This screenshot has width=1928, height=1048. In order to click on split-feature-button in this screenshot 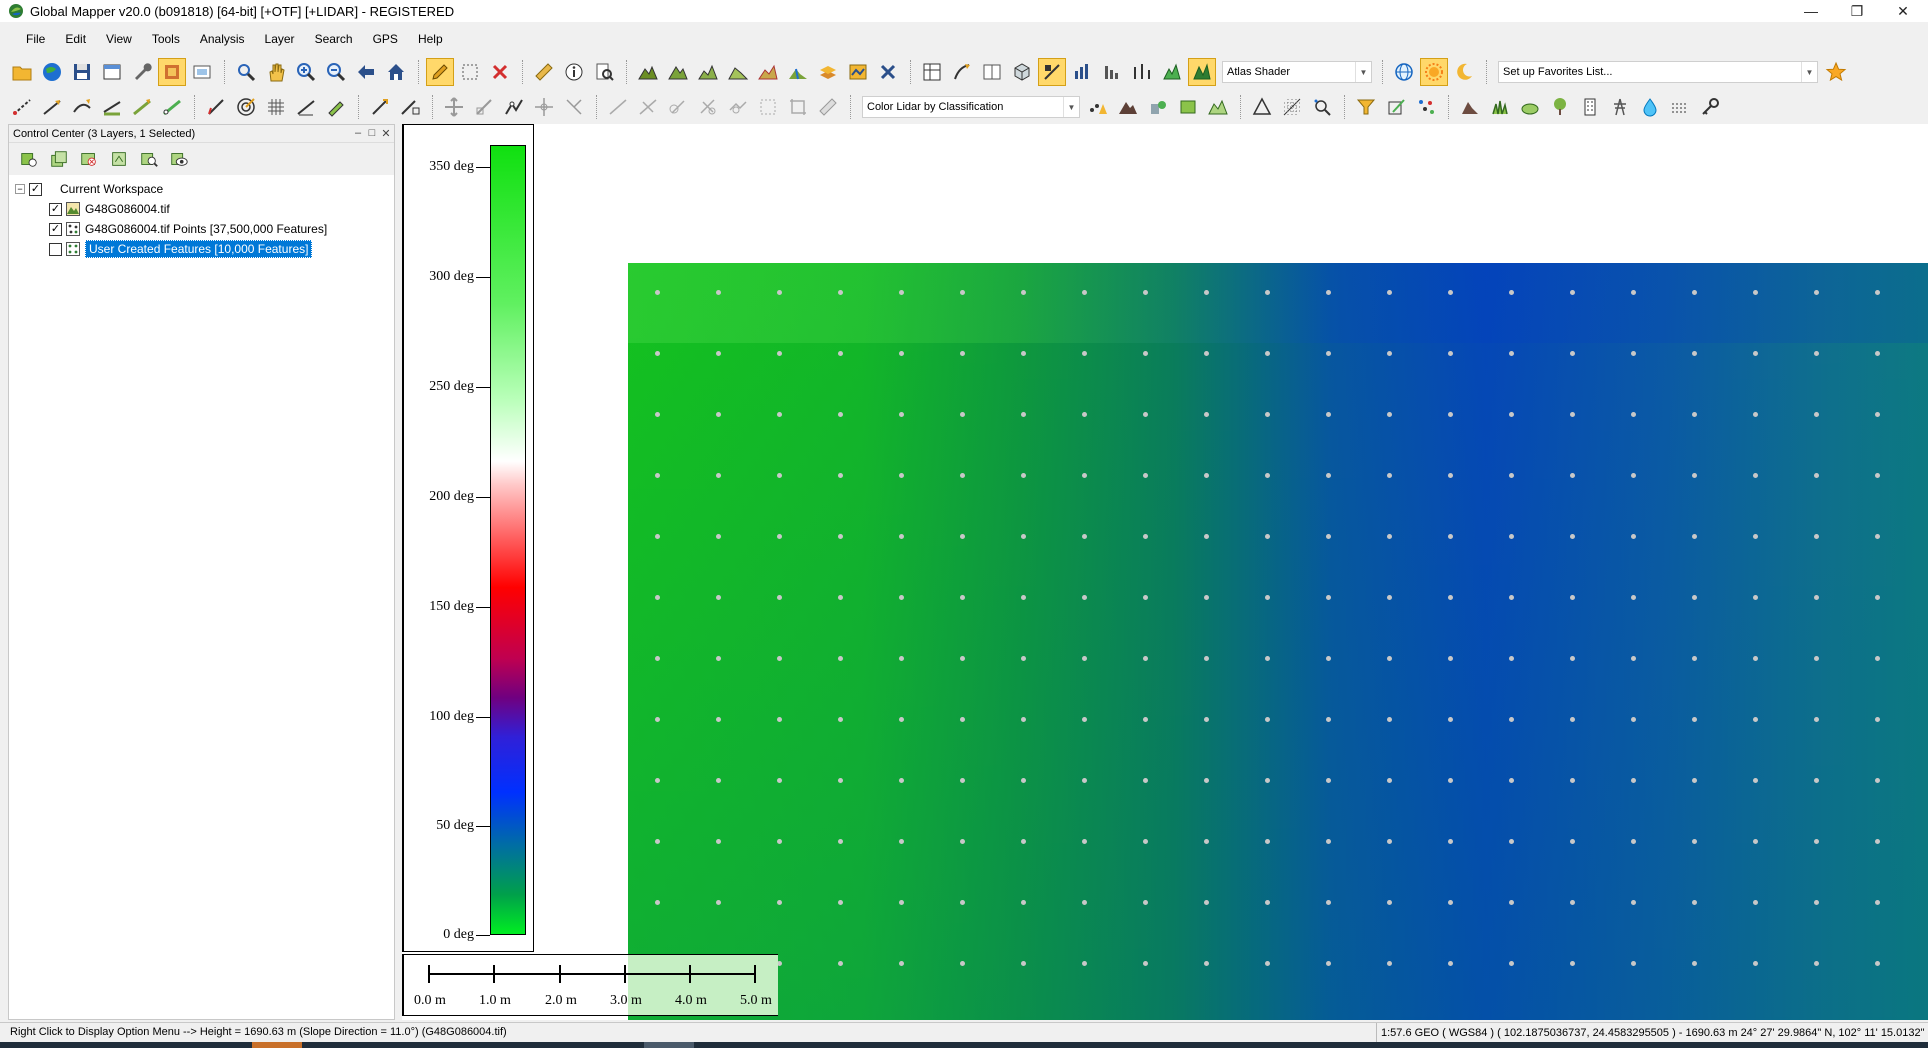, I will do `click(574, 107)`.